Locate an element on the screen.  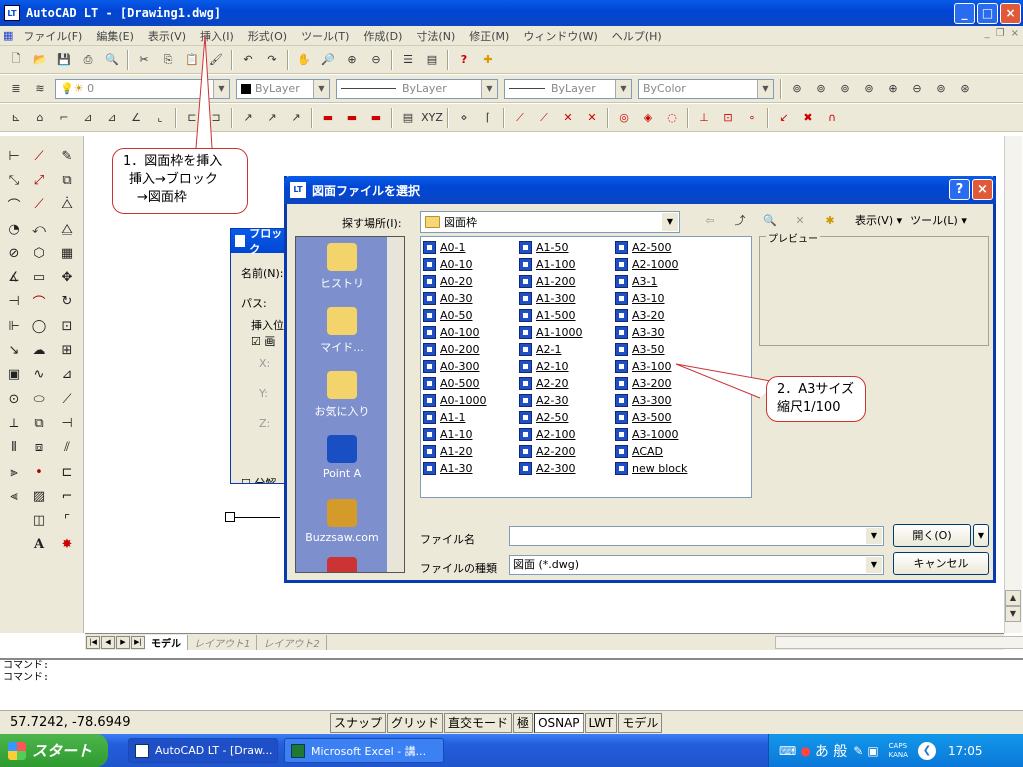
snap-node-icon: ∘ is located at coordinates (752, 118).